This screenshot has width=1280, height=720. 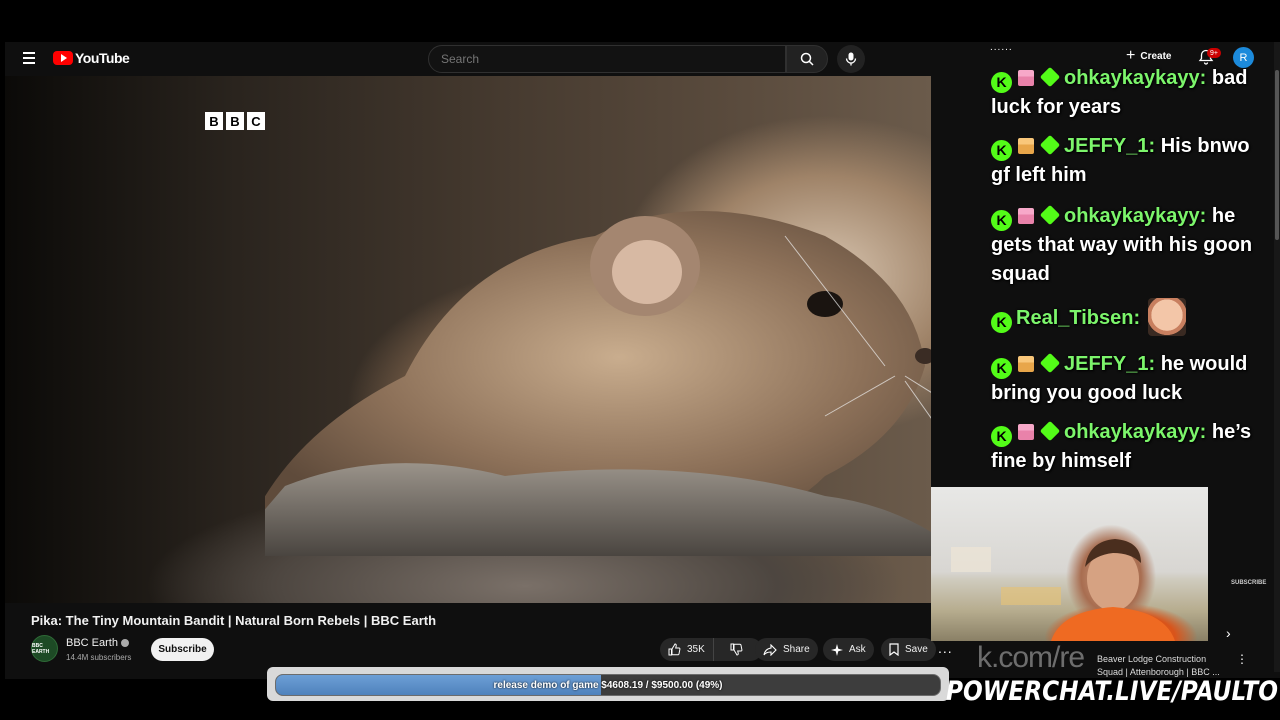 I want to click on channel-name-text: BBC Earth, so click(x=92, y=643).